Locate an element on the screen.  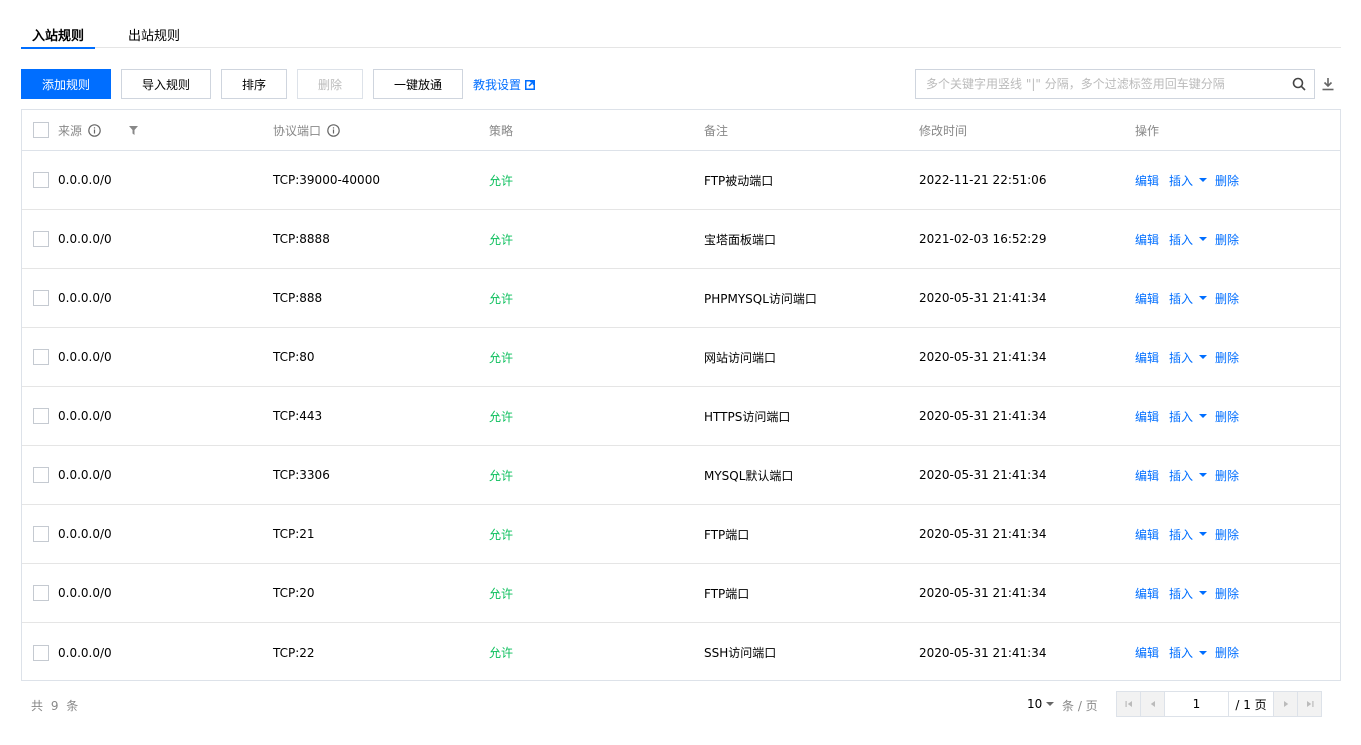
cell-port: TCP:80 is located at coordinates (294, 357).